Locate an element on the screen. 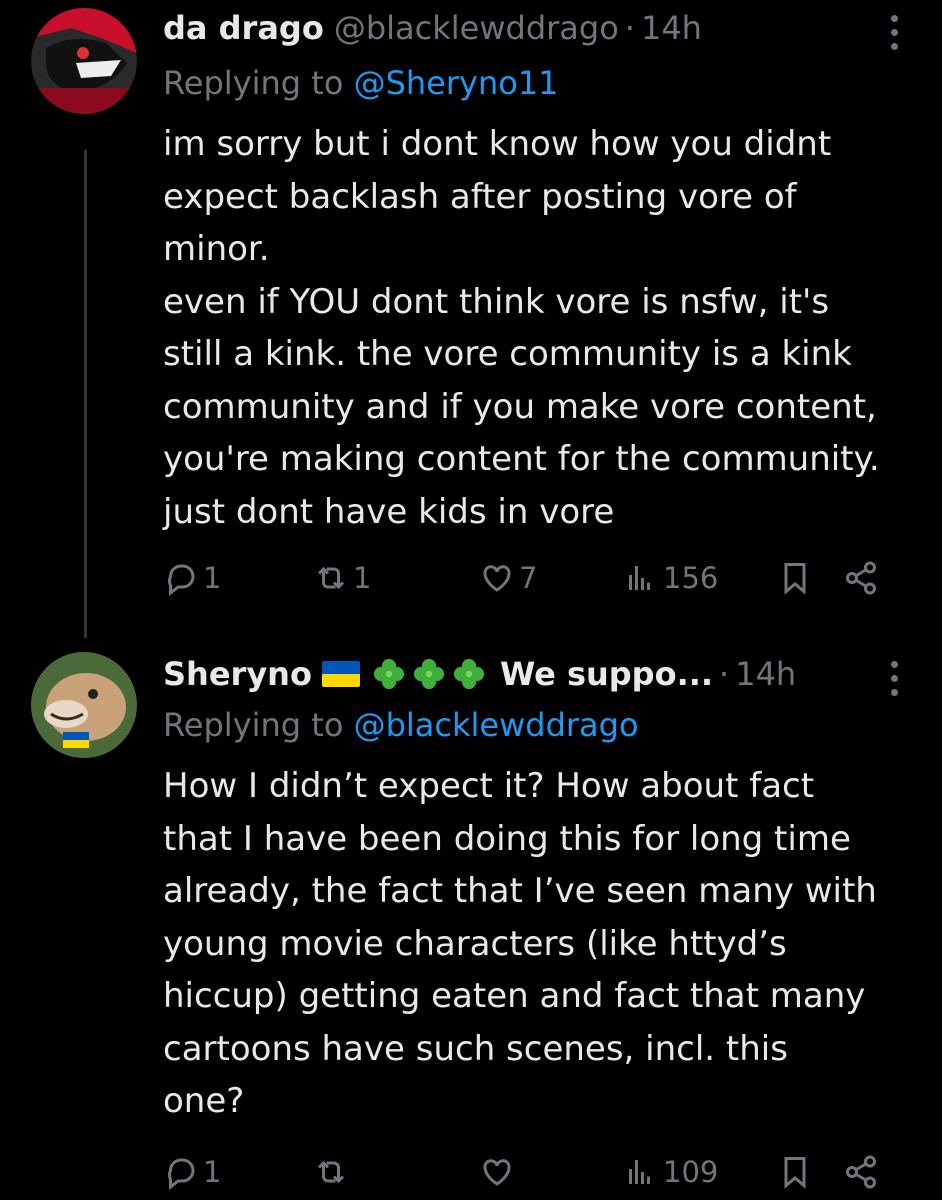 This screenshot has height=1200, width=942. ukraine-flag-icon is located at coordinates (340, 674).